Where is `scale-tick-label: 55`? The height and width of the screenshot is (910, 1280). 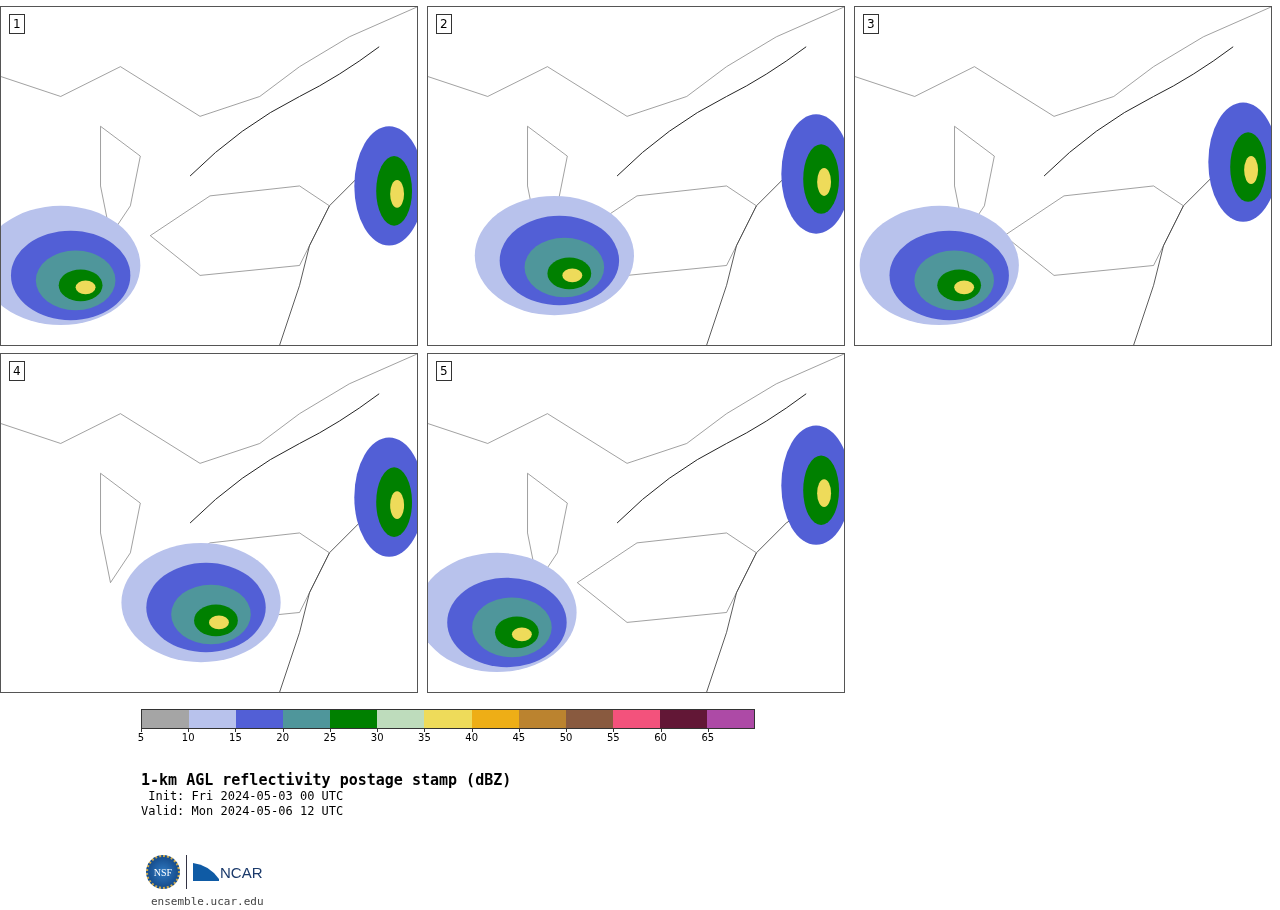
scale-tick-label: 55 is located at coordinates (613, 737).